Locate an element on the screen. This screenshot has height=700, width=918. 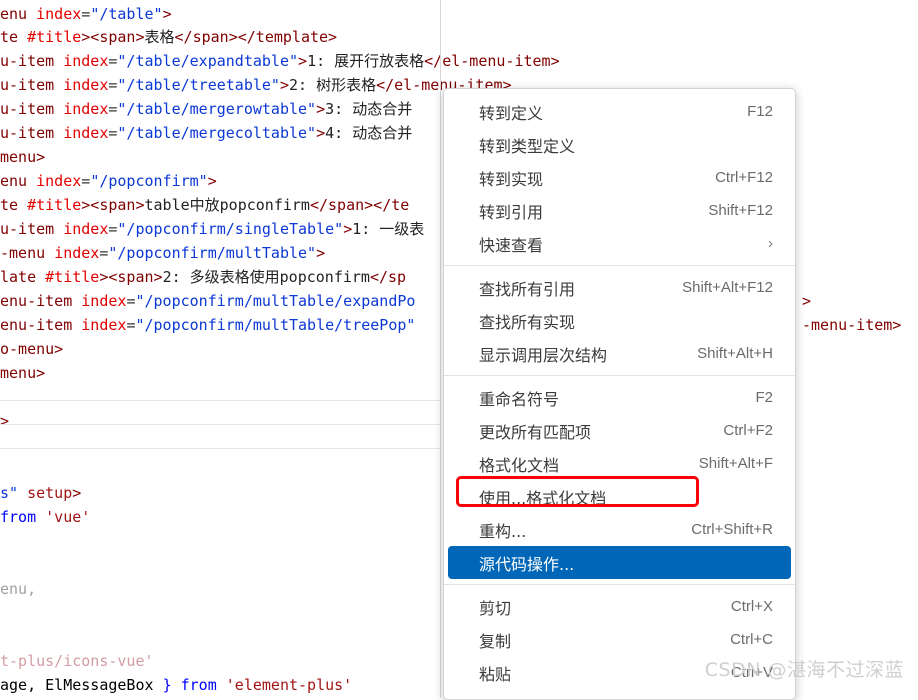
menu-item-label: 更改所有匹配项 is located at coordinates (535, 432).